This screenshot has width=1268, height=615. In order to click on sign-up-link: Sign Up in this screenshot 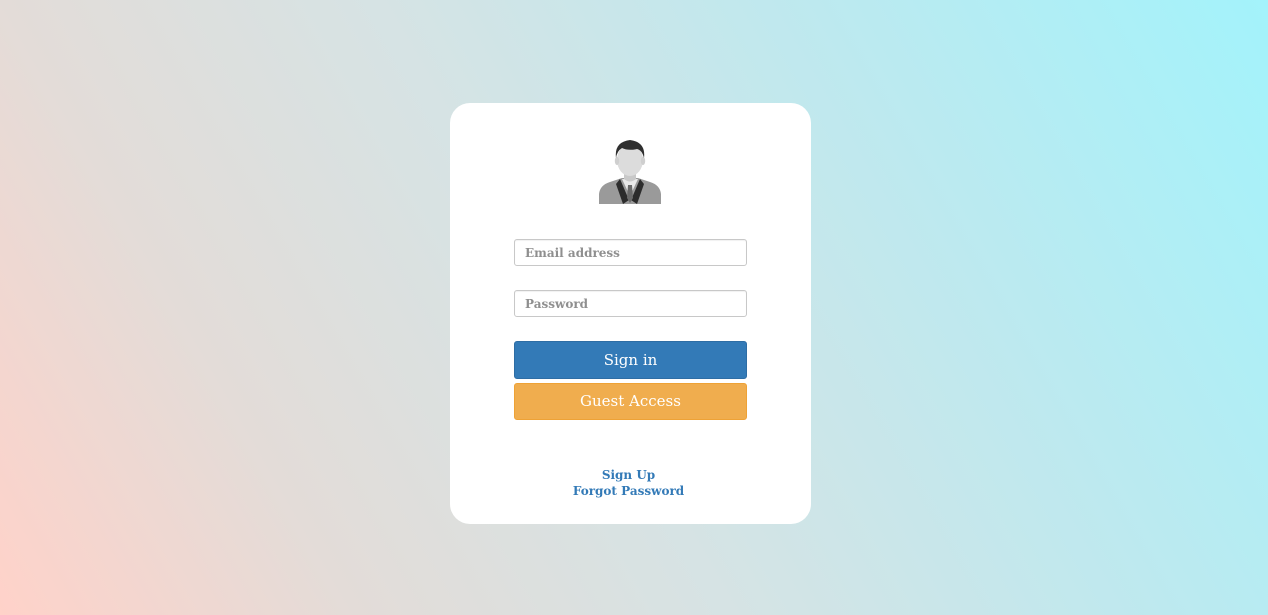, I will do `click(628, 475)`.